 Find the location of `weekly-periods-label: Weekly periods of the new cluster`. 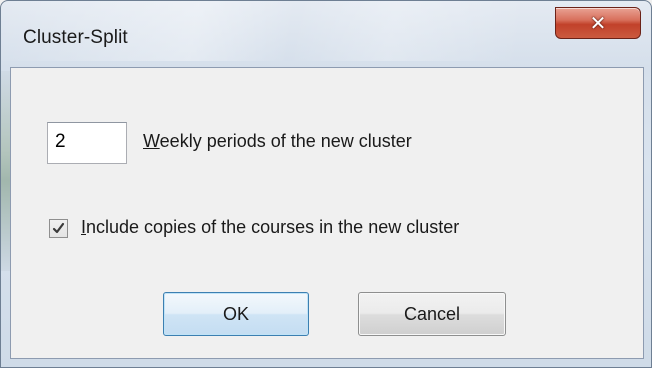

weekly-periods-label: Weekly periods of the new cluster is located at coordinates (277, 141).